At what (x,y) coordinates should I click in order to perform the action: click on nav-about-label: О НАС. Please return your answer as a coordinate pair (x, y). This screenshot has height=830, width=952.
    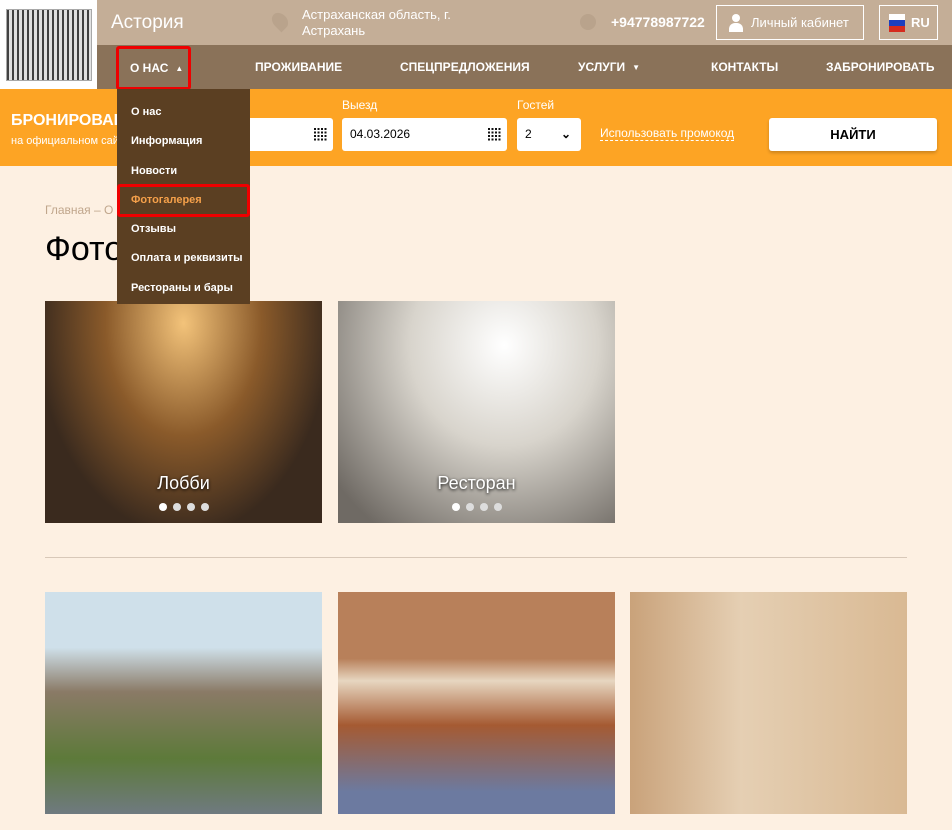
    Looking at the image, I should click on (149, 68).